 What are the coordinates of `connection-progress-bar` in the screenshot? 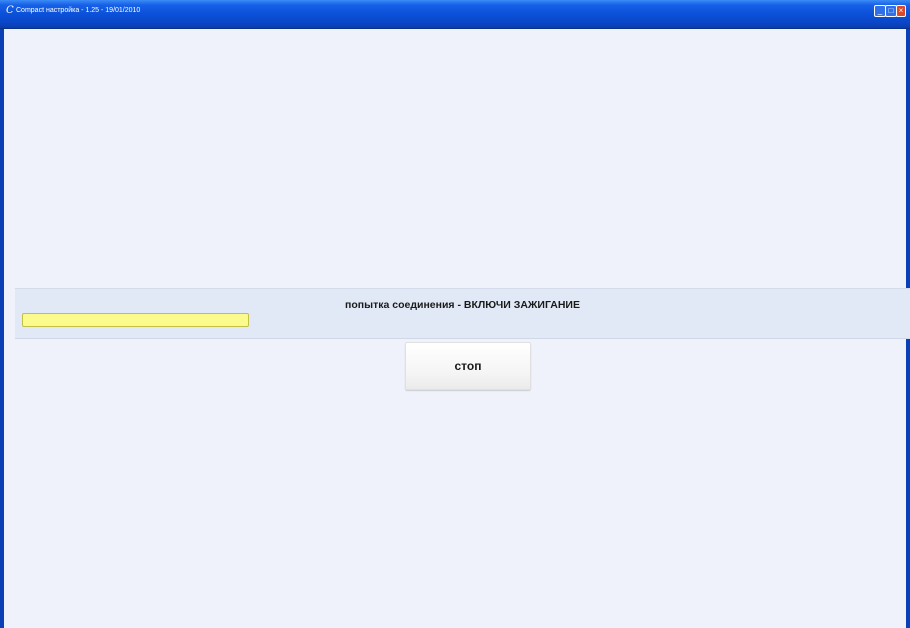 It's located at (135, 320).